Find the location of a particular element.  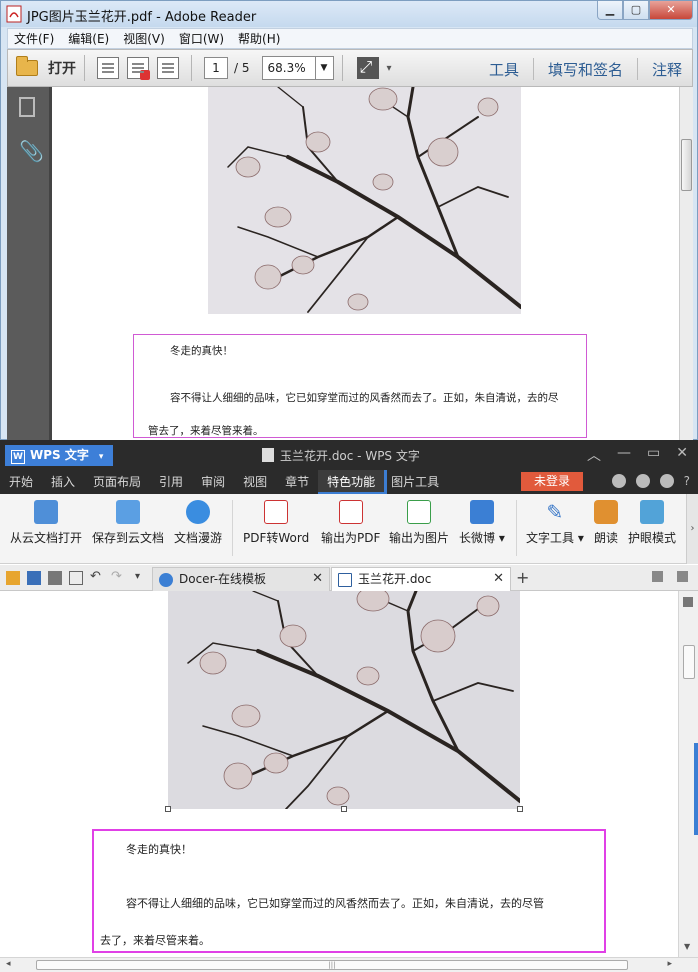

scroll-right-icon: ▸ is located at coordinates (669, 964).